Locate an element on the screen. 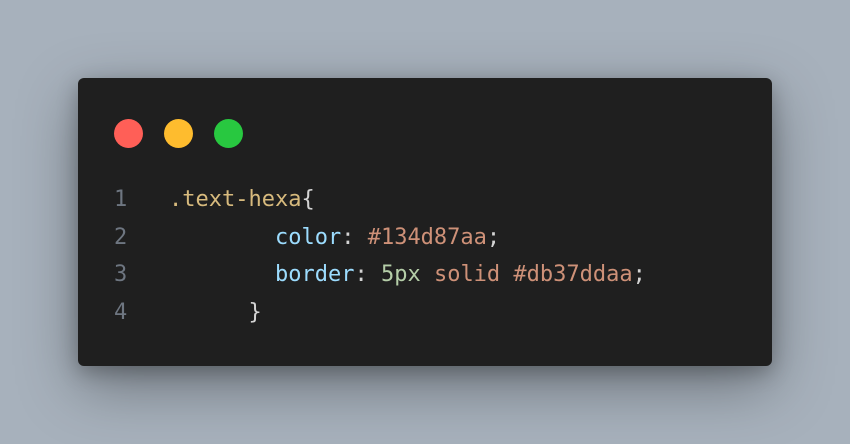 This screenshot has height=444, width=850. code-line: 2 color: #134d87aa; is located at coordinates (380, 238).